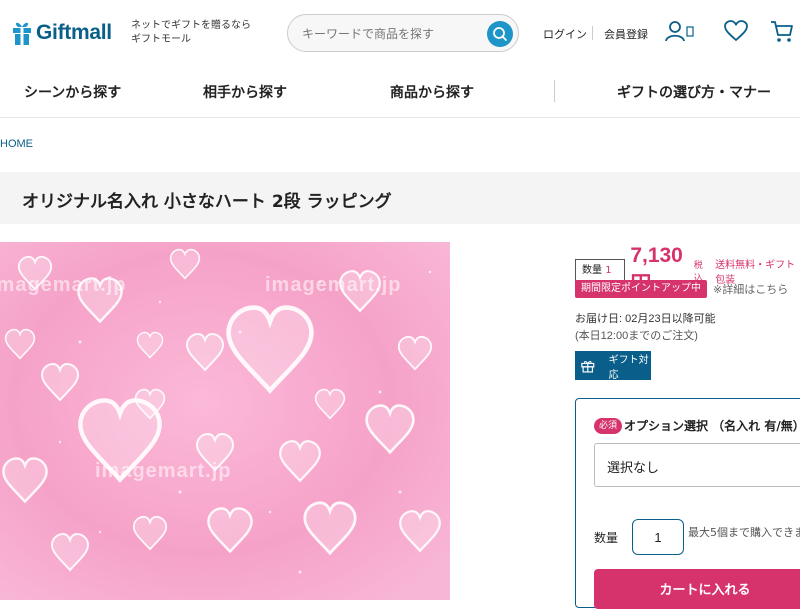 This screenshot has height=613, width=800. What do you see at coordinates (608, 426) in the screenshot?
I see `required-badge: 必須` at bounding box center [608, 426].